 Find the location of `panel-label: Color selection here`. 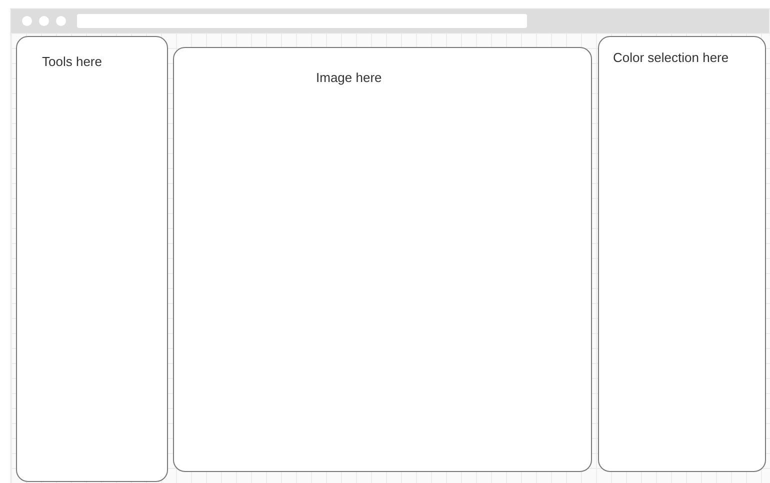

panel-label: Color selection here is located at coordinates (671, 57).